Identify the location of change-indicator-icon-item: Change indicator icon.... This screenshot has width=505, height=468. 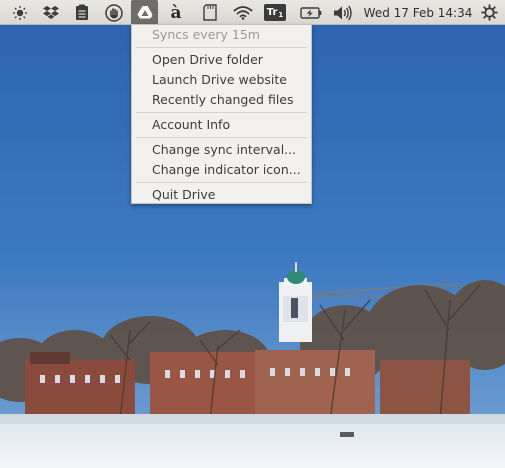
(229, 170).